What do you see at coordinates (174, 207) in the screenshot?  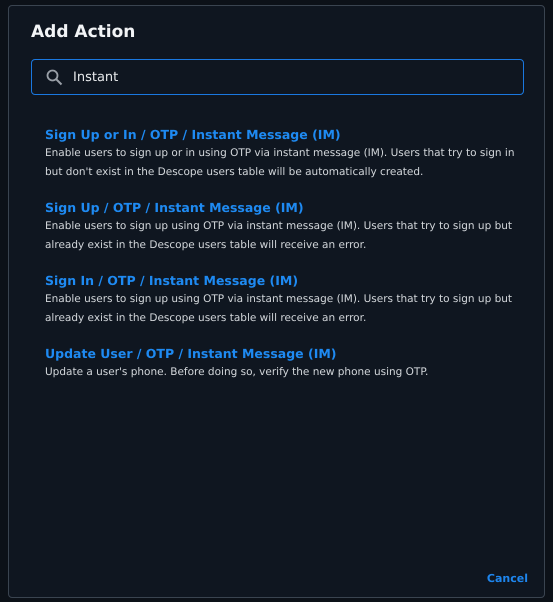 I see `action-link: Sign Up / OTP / Instant Message (IM)` at bounding box center [174, 207].